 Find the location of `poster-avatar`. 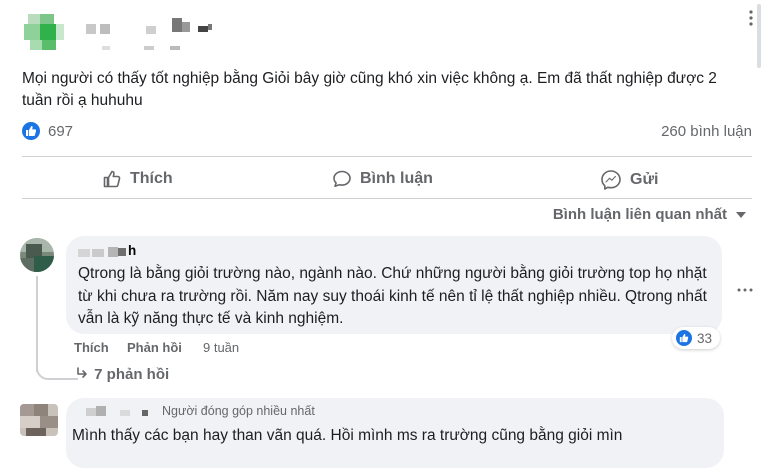

poster-avatar is located at coordinates (44, 32).